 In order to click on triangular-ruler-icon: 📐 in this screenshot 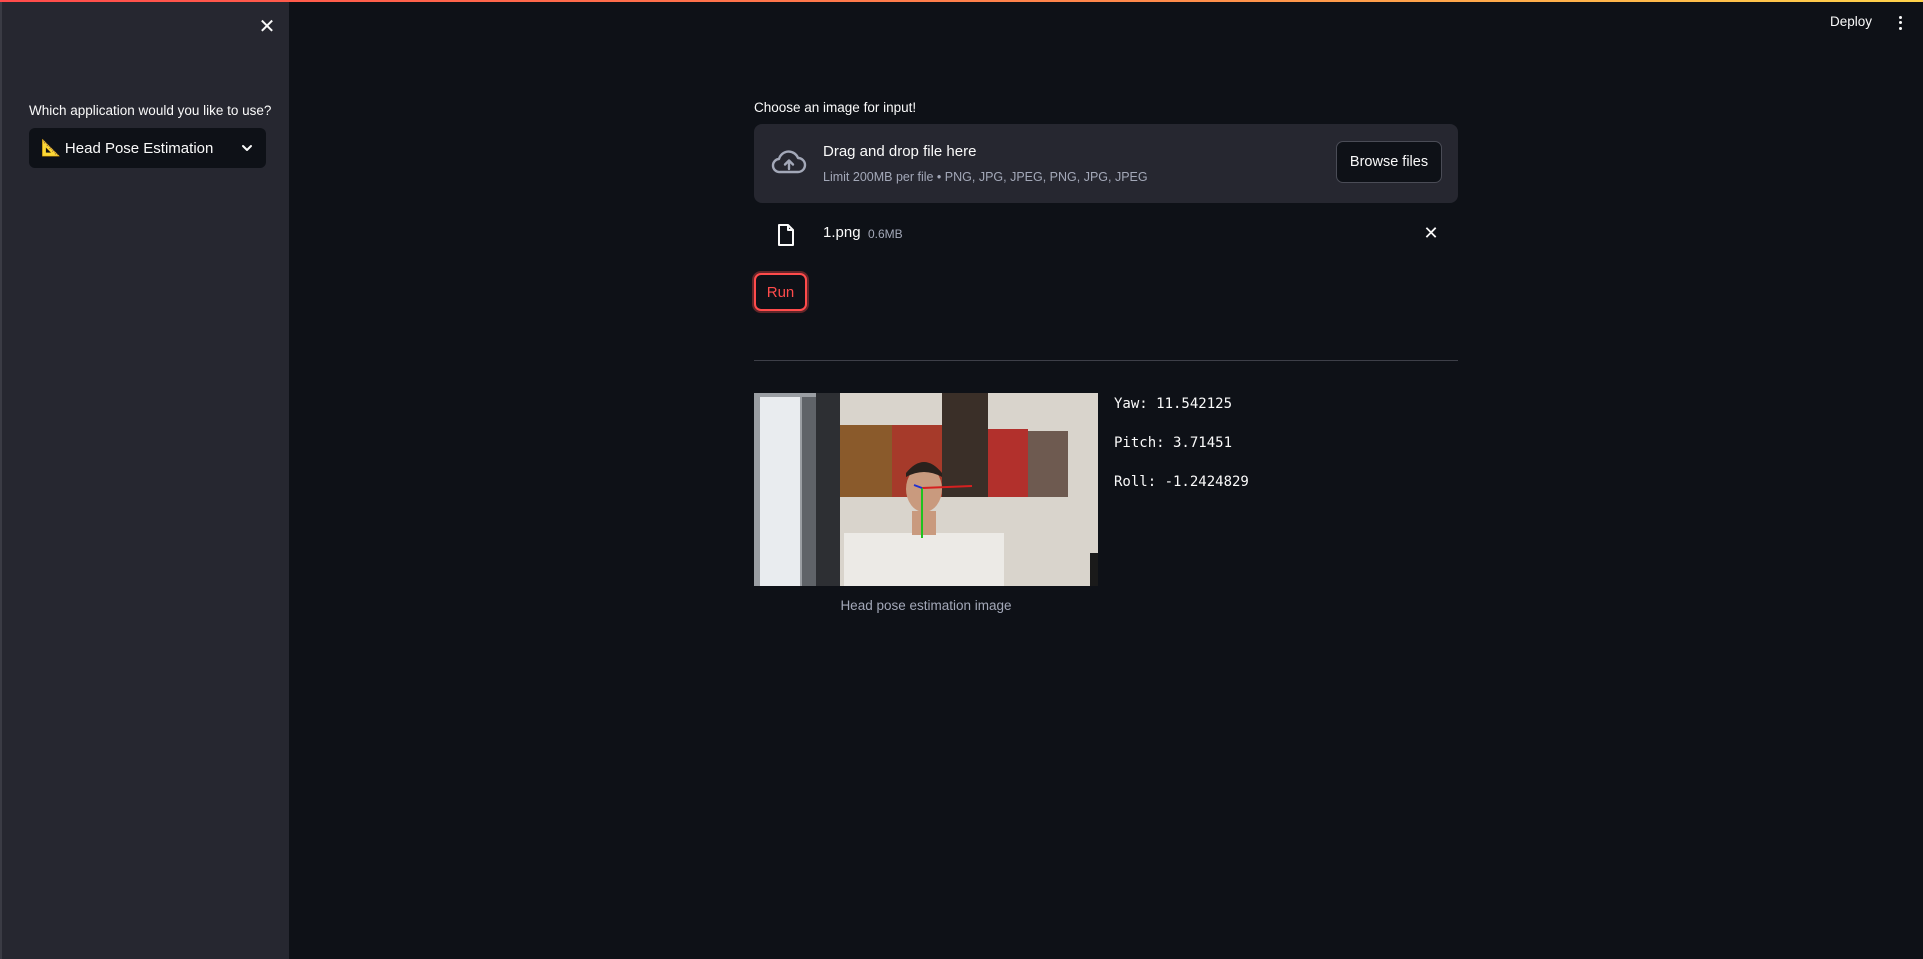, I will do `click(51, 148)`.